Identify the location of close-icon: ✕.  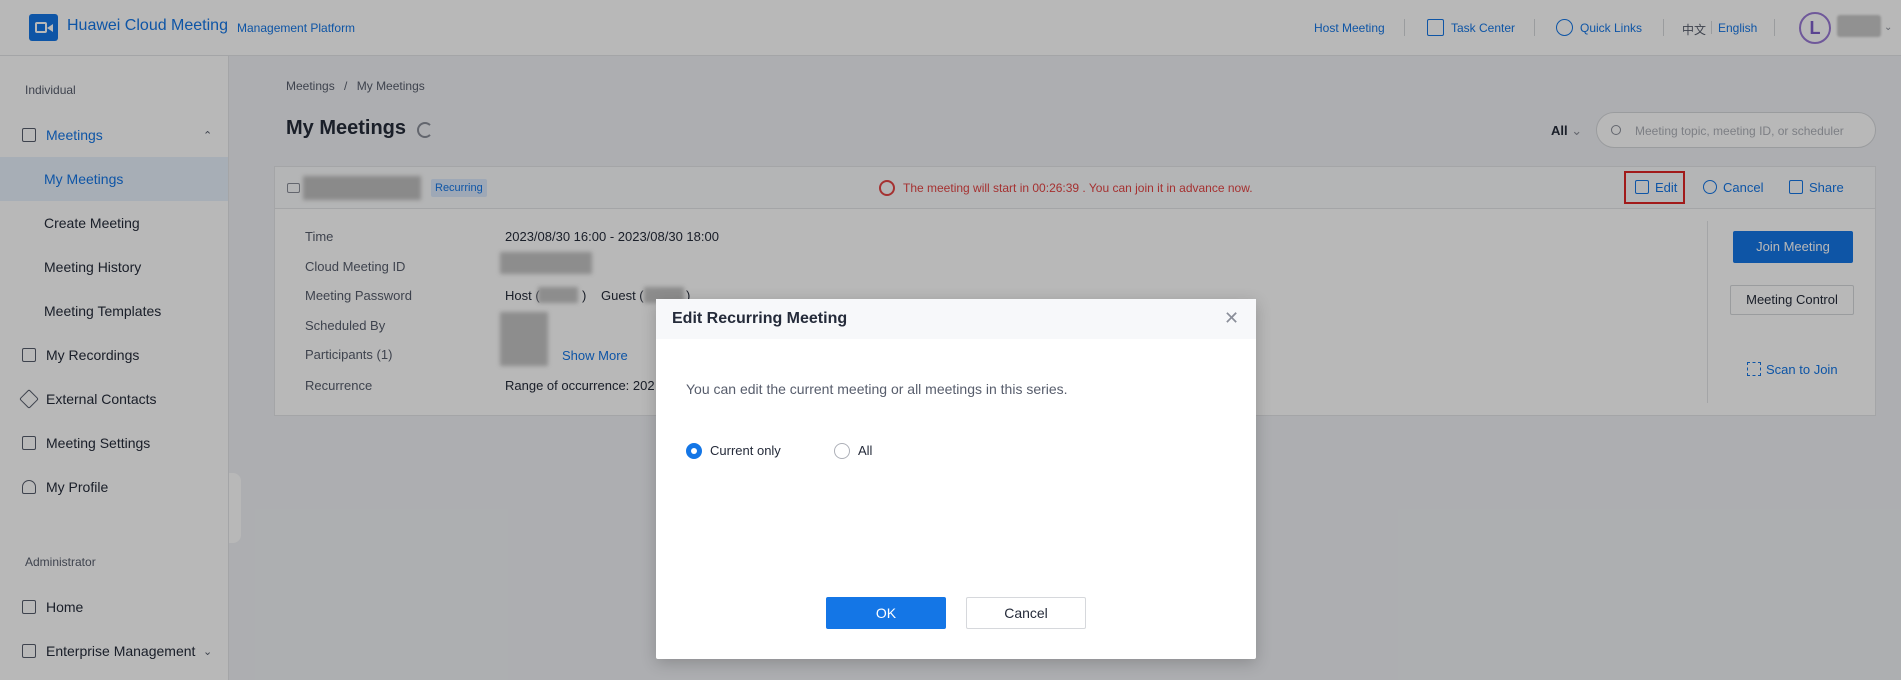
(1231, 318).